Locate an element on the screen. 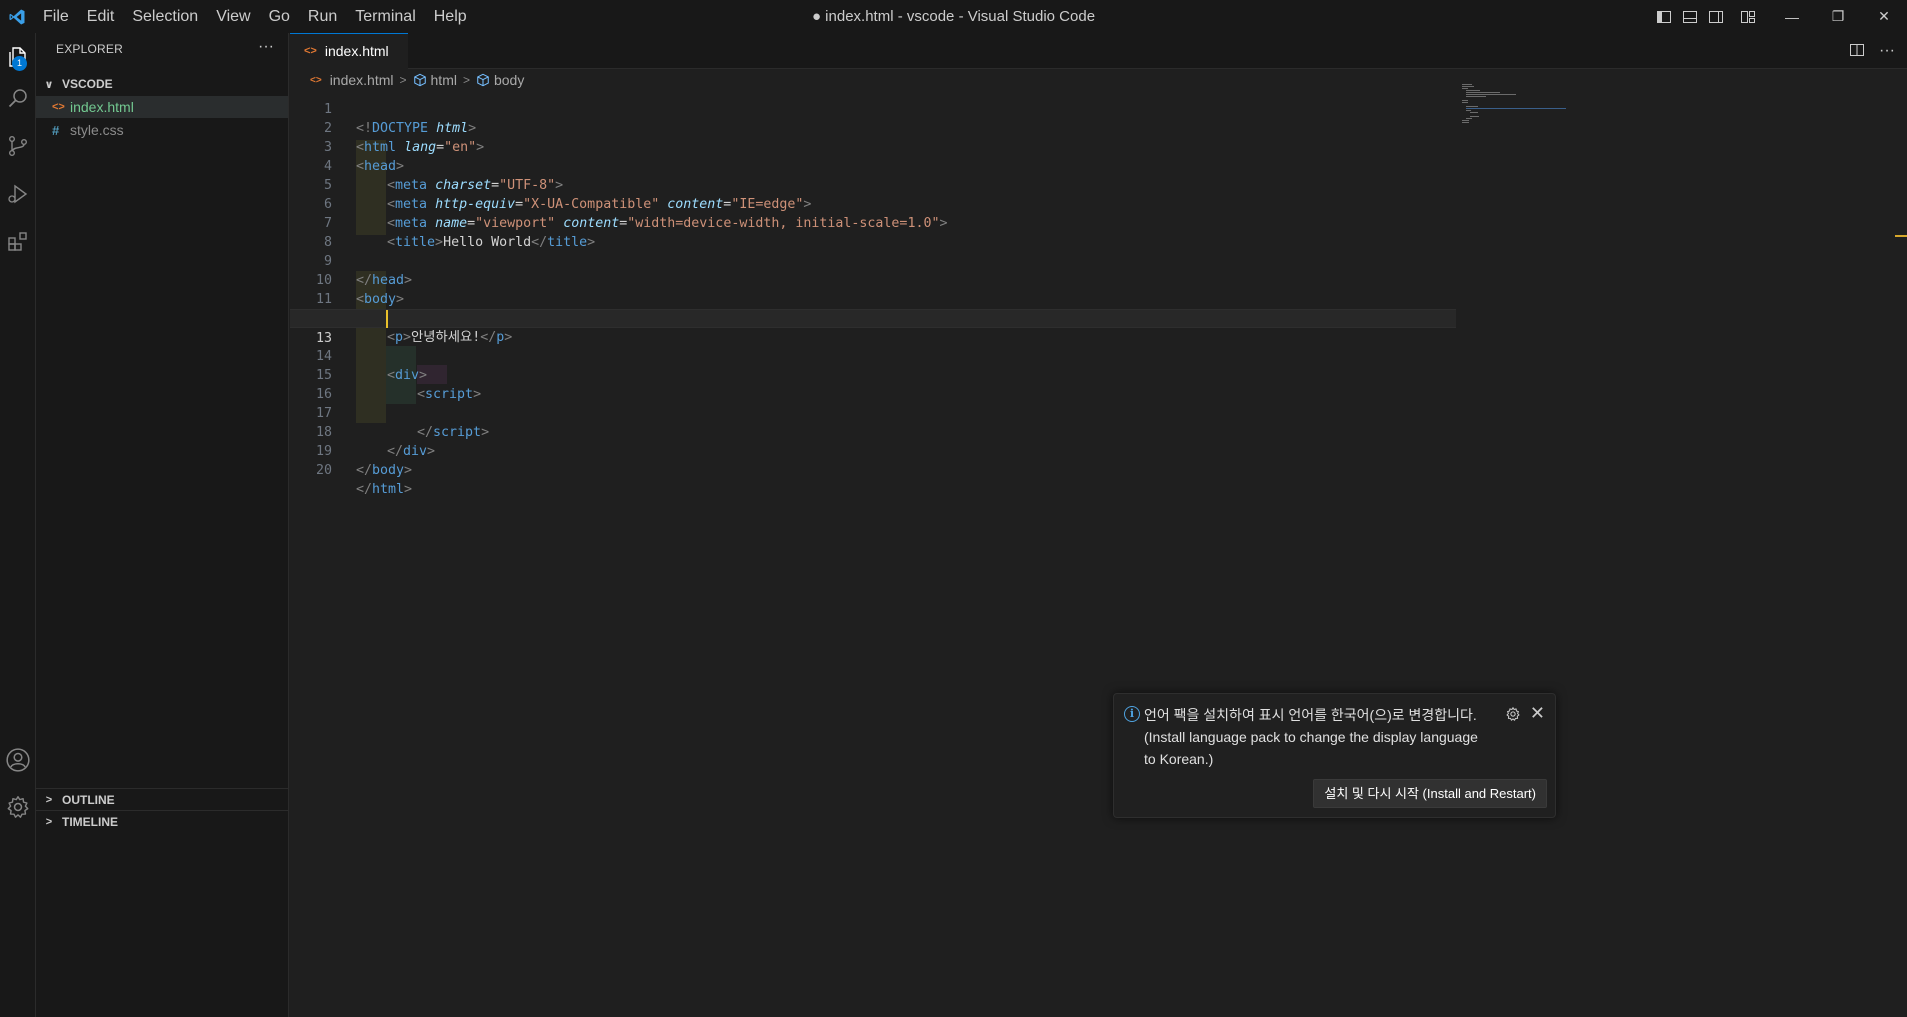  code-text: </html> is located at coordinates (384, 489).